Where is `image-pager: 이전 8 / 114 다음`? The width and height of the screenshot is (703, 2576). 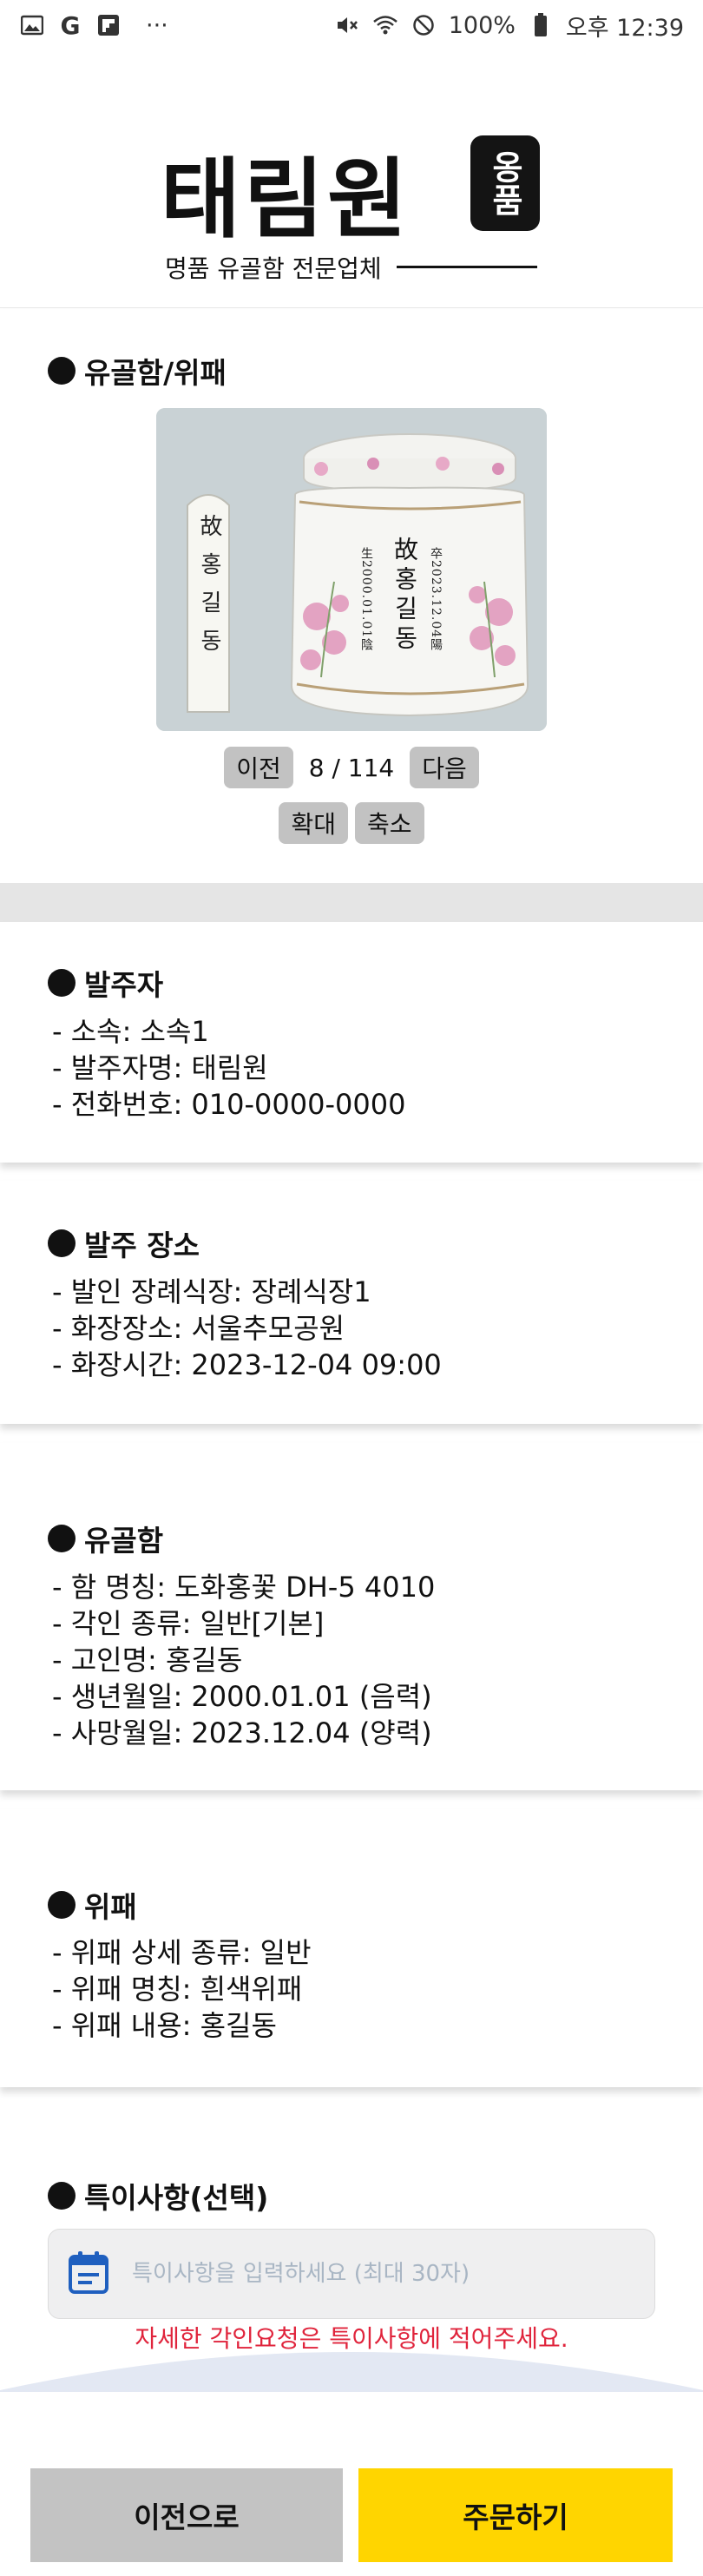
image-pager: 이전 8 / 114 다음 is located at coordinates (351, 767).